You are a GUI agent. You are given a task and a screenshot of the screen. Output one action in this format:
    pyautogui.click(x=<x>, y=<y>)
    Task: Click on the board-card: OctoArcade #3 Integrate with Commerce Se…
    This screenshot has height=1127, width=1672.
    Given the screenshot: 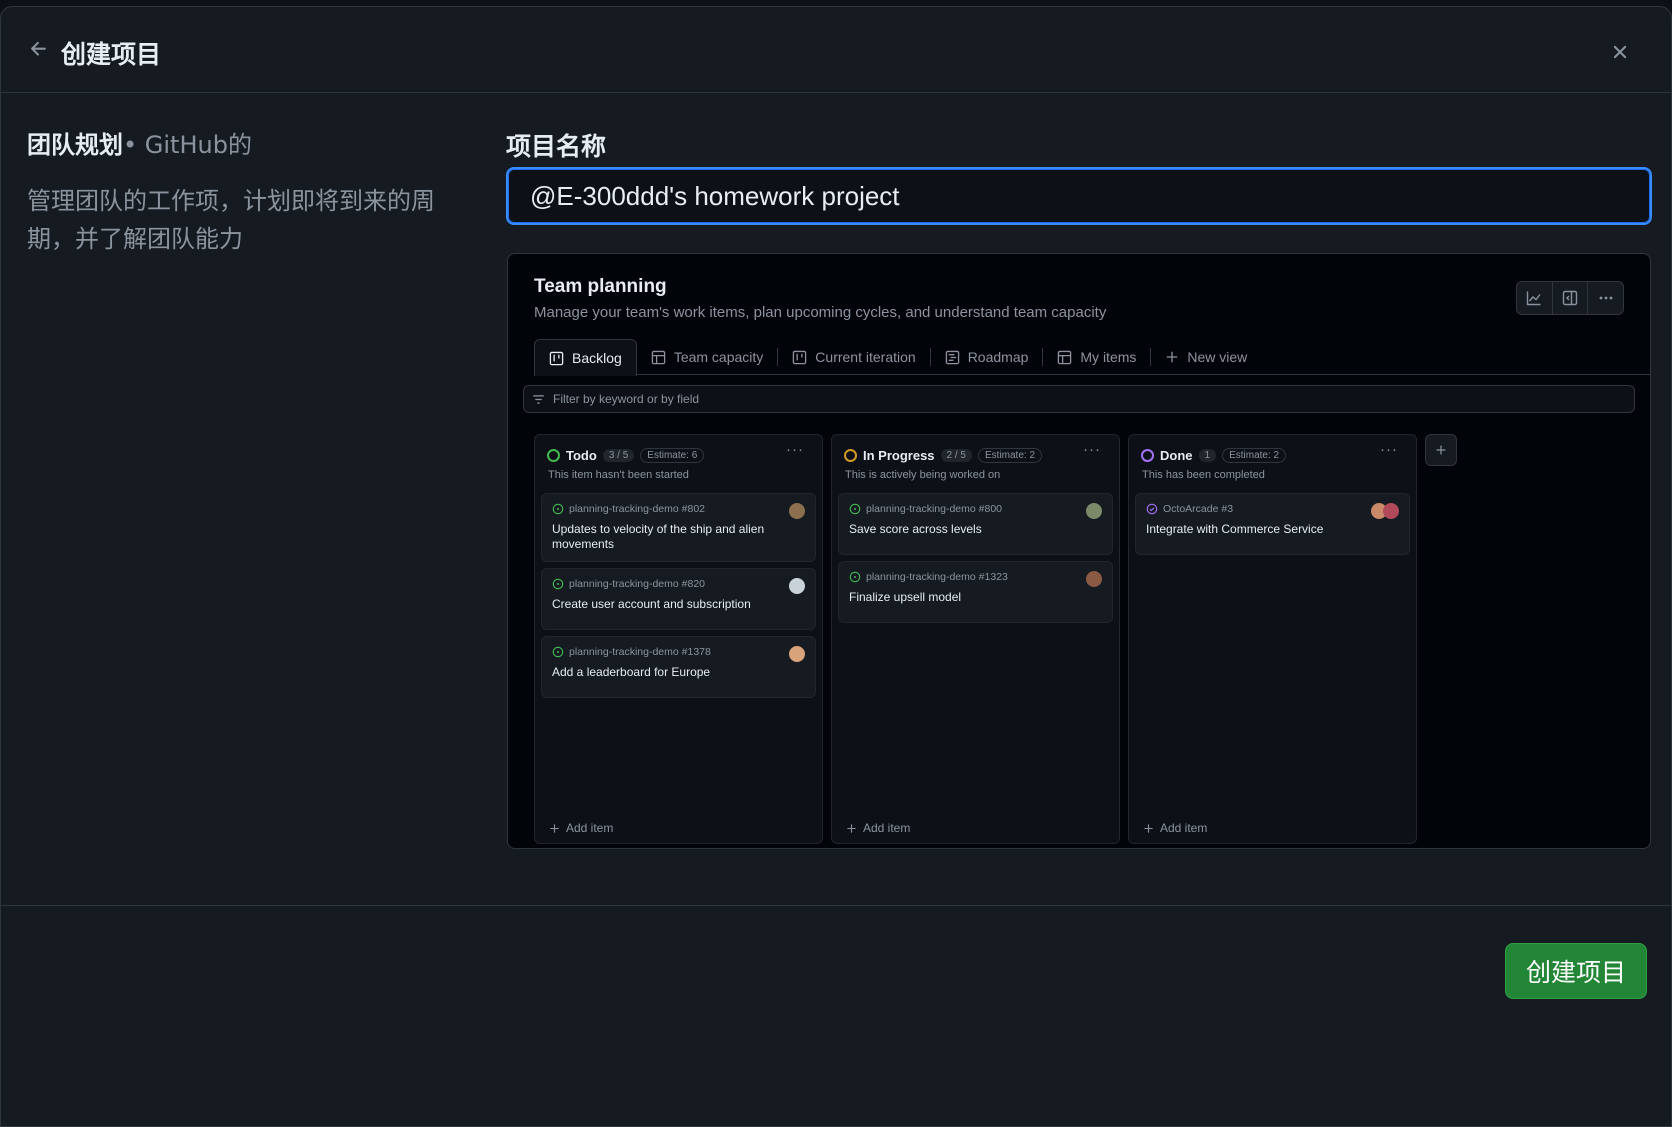 What is the action you would take?
    pyautogui.click(x=1272, y=524)
    